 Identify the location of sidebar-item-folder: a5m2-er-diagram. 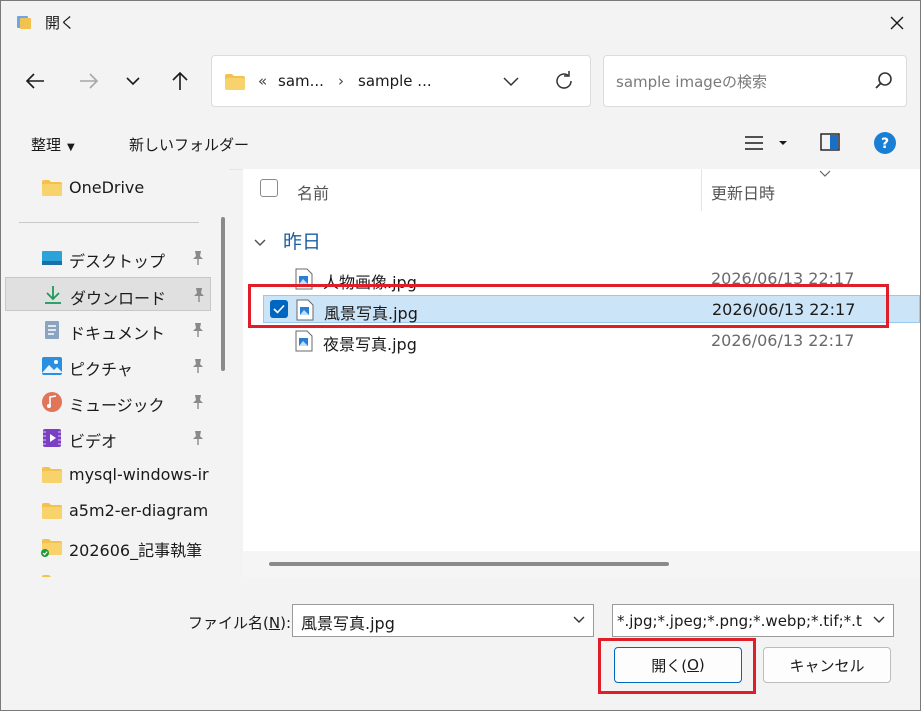
(108, 511).